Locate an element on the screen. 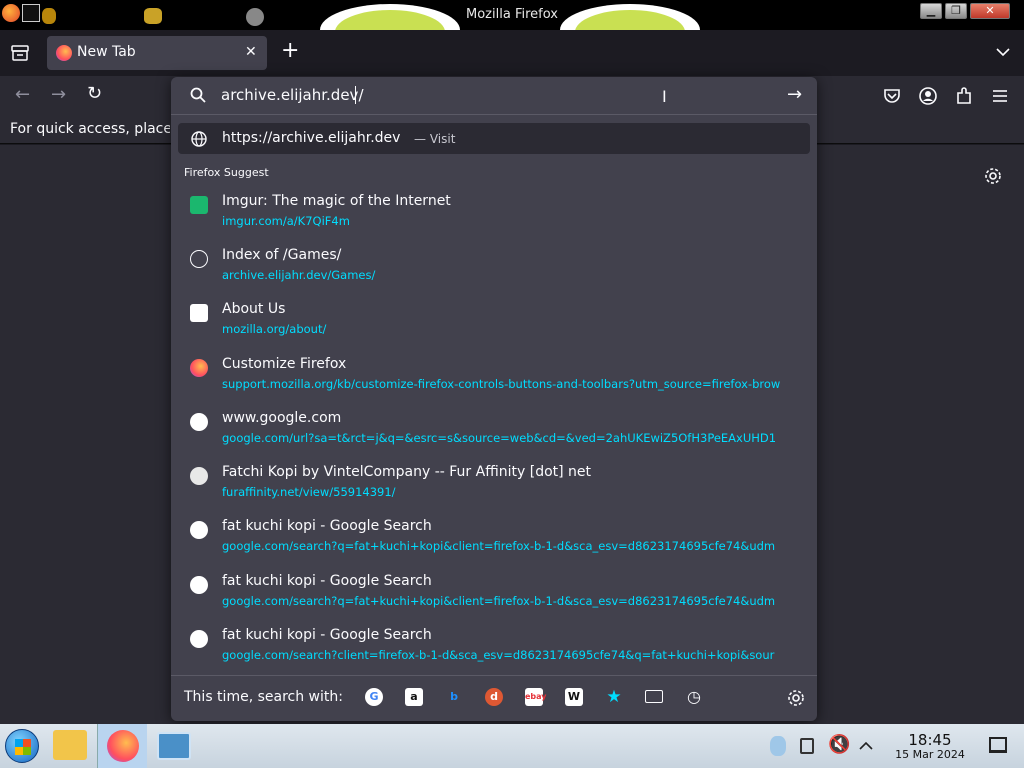 This screenshot has width=1024, height=768. google-engine-icon: G is located at coordinates (374, 697).